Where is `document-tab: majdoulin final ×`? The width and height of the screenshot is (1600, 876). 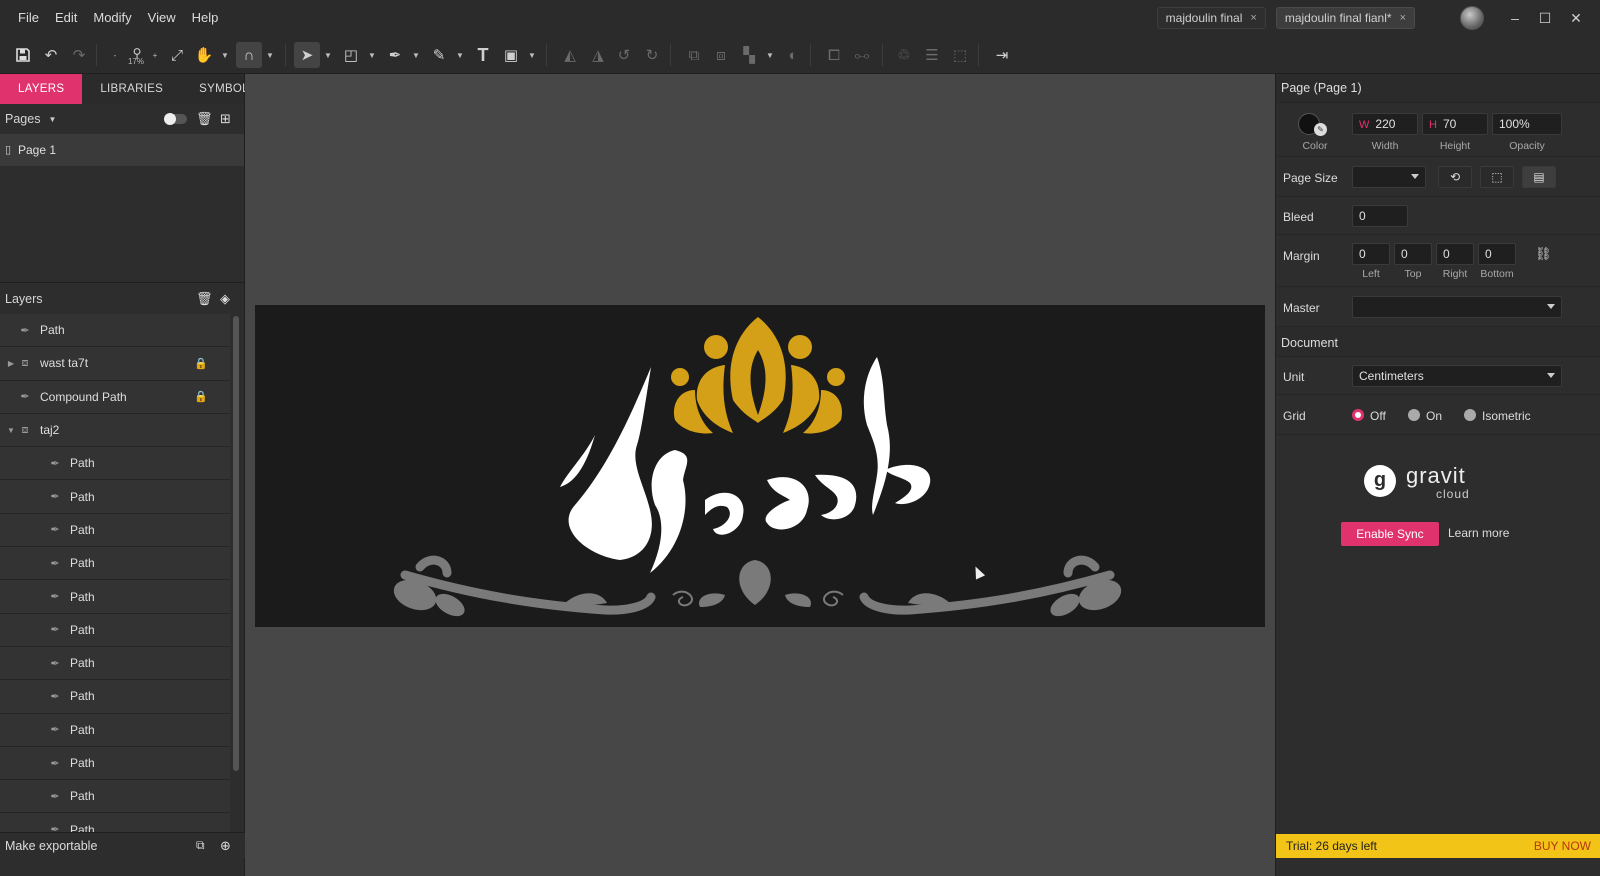 document-tab: majdoulin final × is located at coordinates (1211, 18).